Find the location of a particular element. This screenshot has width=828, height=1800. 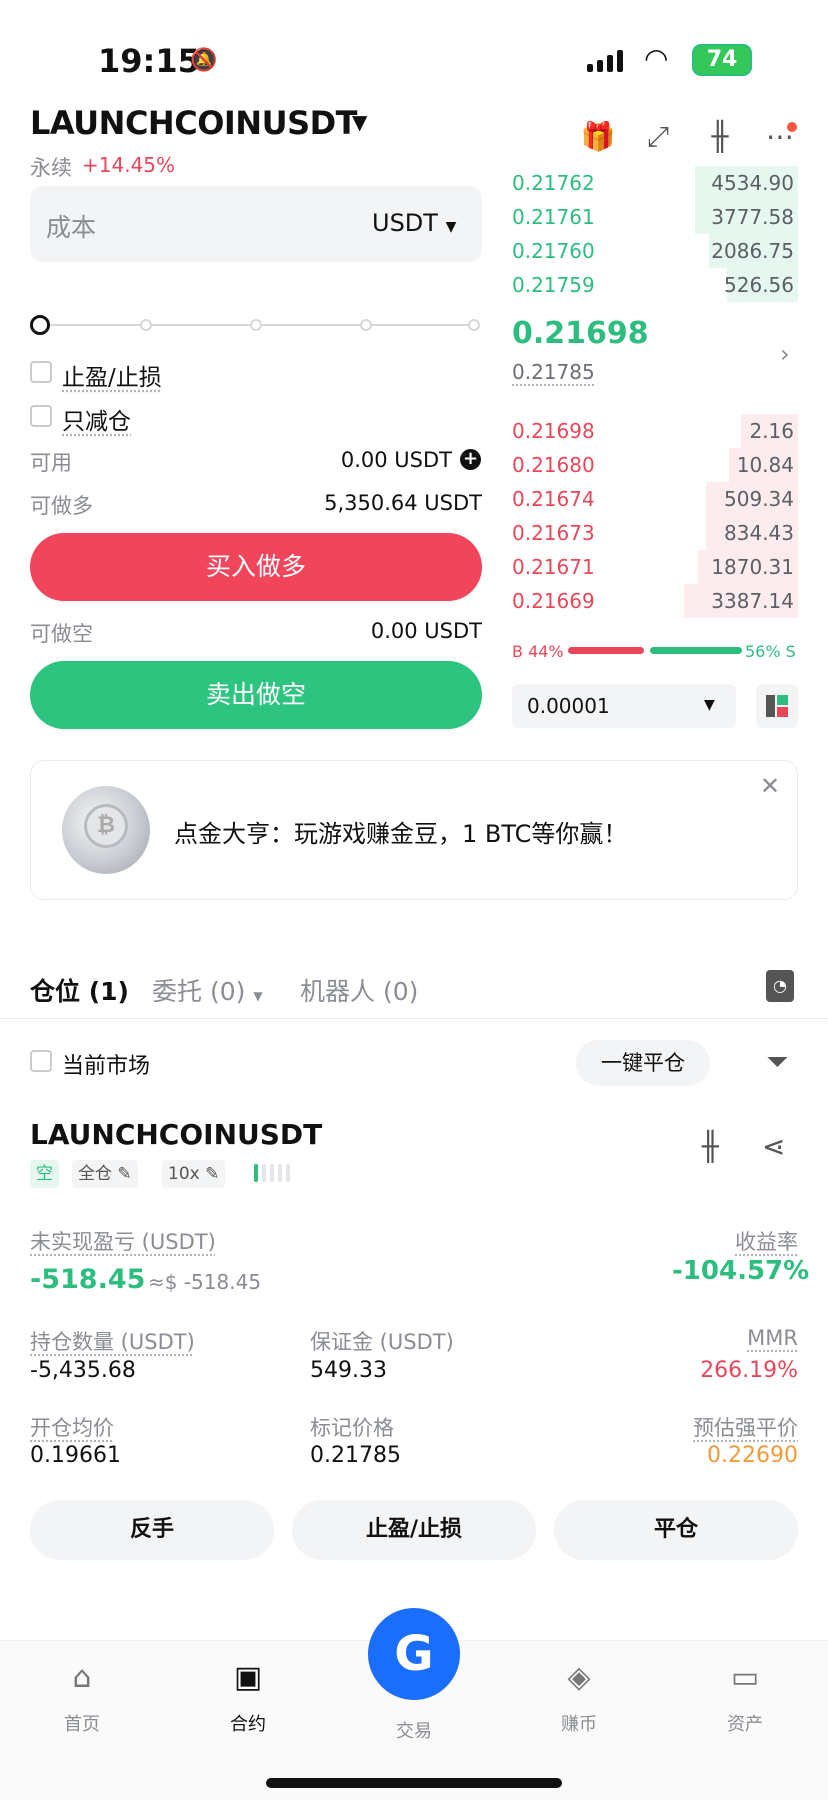

order-book-row: 0.21762 4534.90 is located at coordinates (655, 183).